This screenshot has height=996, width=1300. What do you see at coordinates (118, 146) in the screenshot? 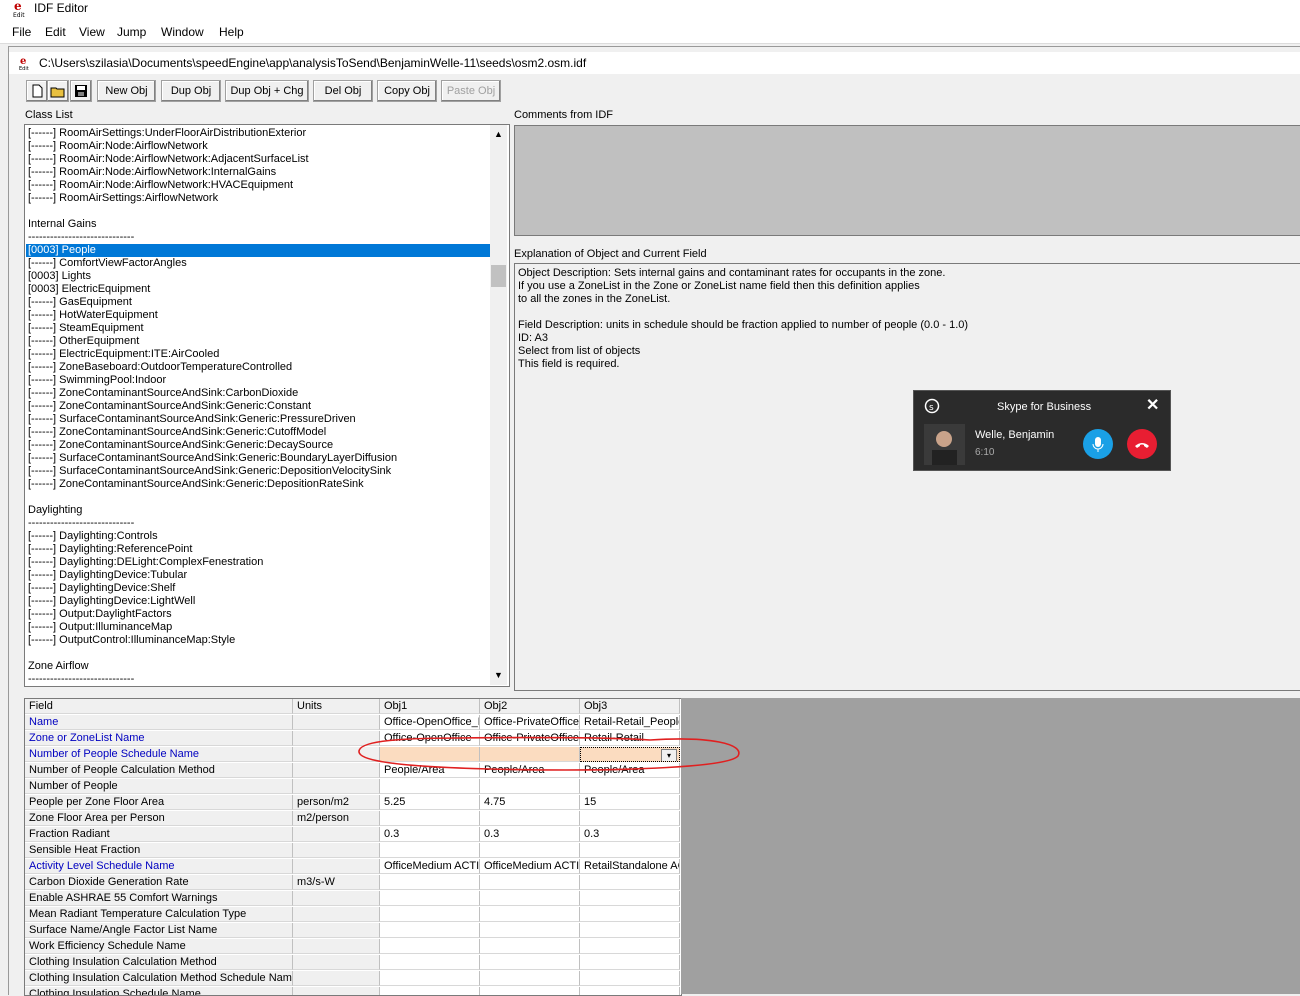
I see `class-list-item: [------] RoomAir:Node:AirflowNetwork` at bounding box center [118, 146].